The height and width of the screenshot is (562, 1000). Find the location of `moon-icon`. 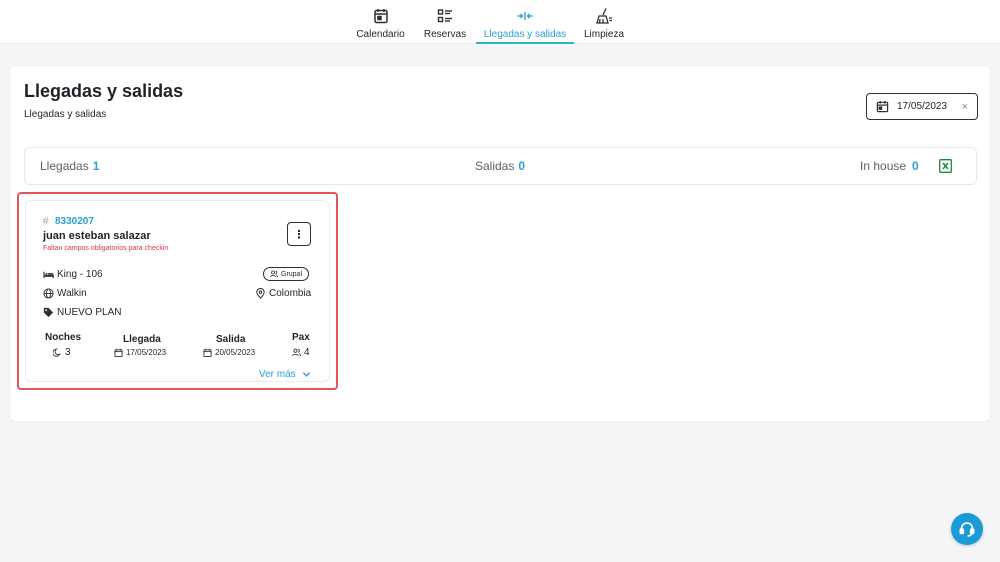

moon-icon is located at coordinates (57, 352).